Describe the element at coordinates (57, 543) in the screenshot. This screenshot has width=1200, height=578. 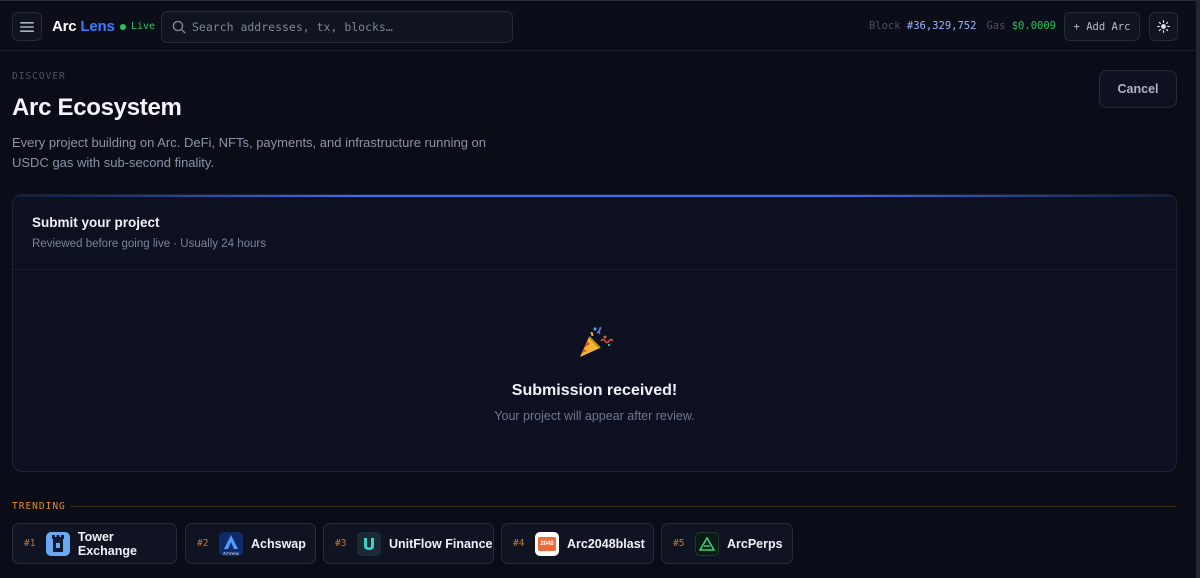
I see `tower-exchange-logo` at that location.